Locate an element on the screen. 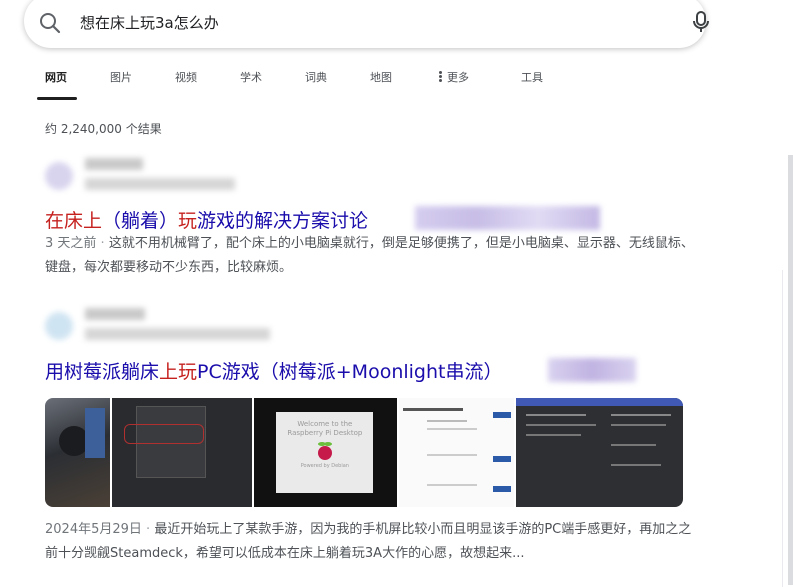 Image resolution: width=793 pixels, height=587 pixels. tab-dictionary: 词典 is located at coordinates (316, 77).